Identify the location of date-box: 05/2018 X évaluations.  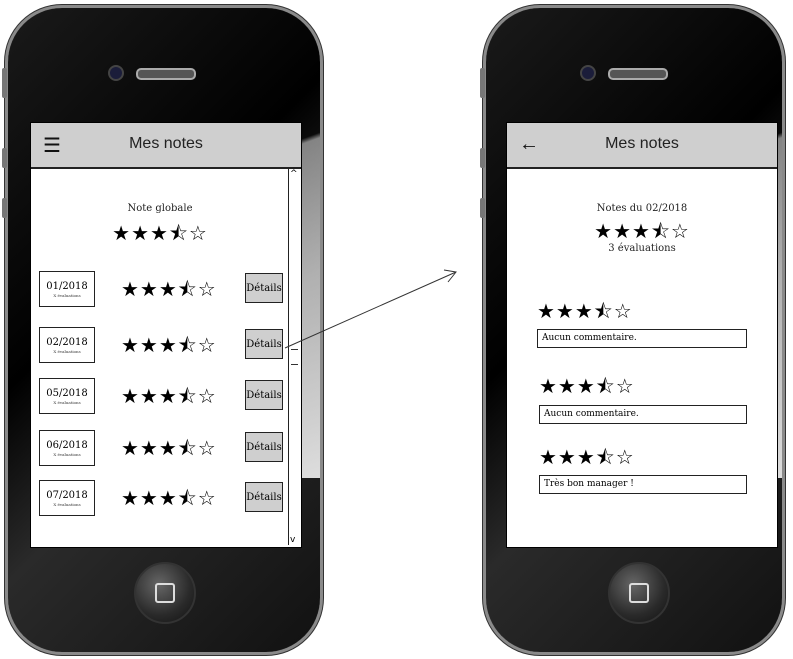
(67, 396).